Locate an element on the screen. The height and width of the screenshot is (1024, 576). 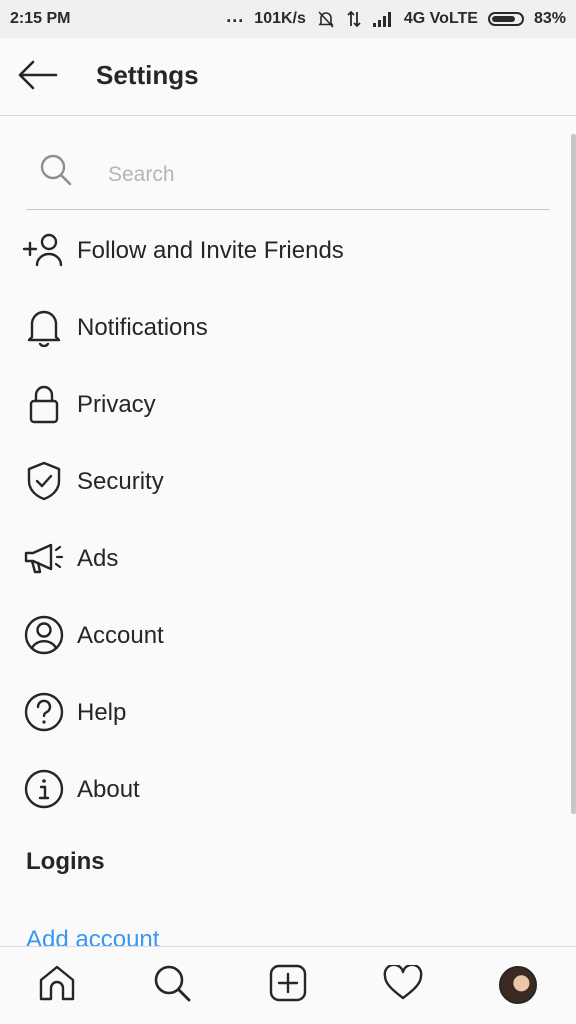
top-bar: Settings is located at coordinates (288, 77).